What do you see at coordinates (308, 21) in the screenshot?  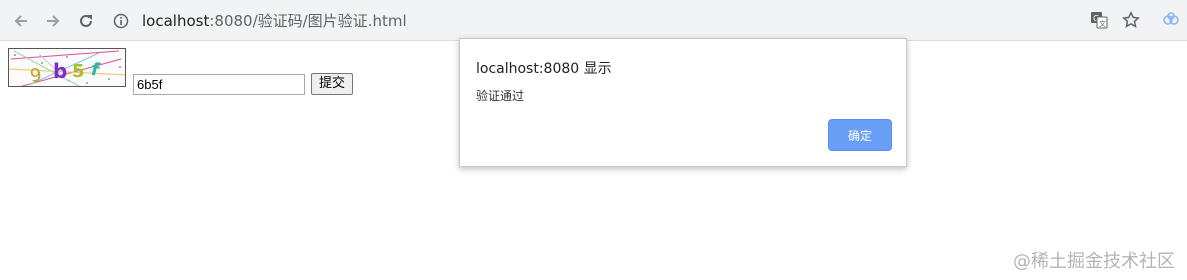 I see `url-path: :8080/验证码/图片验证.html` at bounding box center [308, 21].